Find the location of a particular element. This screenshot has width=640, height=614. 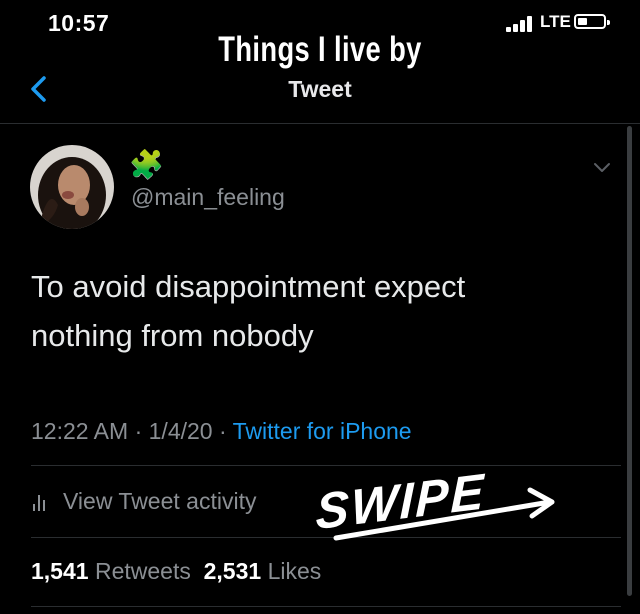

view-activity-button: View Tweet activity is located at coordinates (144, 501).